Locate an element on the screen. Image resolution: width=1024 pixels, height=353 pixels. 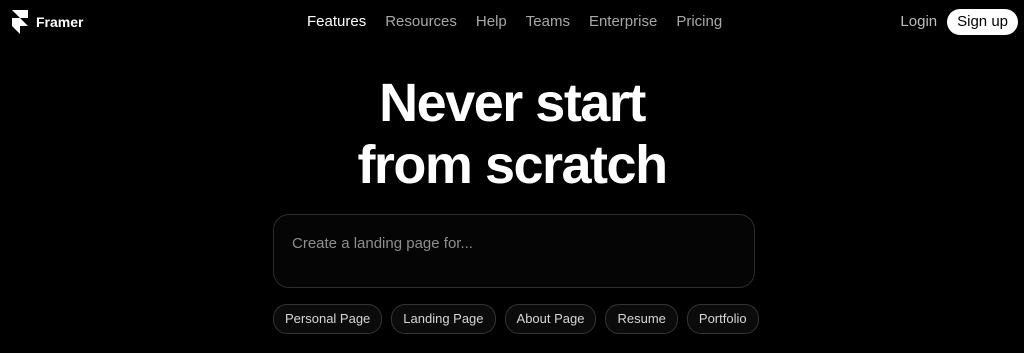
framer-logo-icon is located at coordinates (20, 22).